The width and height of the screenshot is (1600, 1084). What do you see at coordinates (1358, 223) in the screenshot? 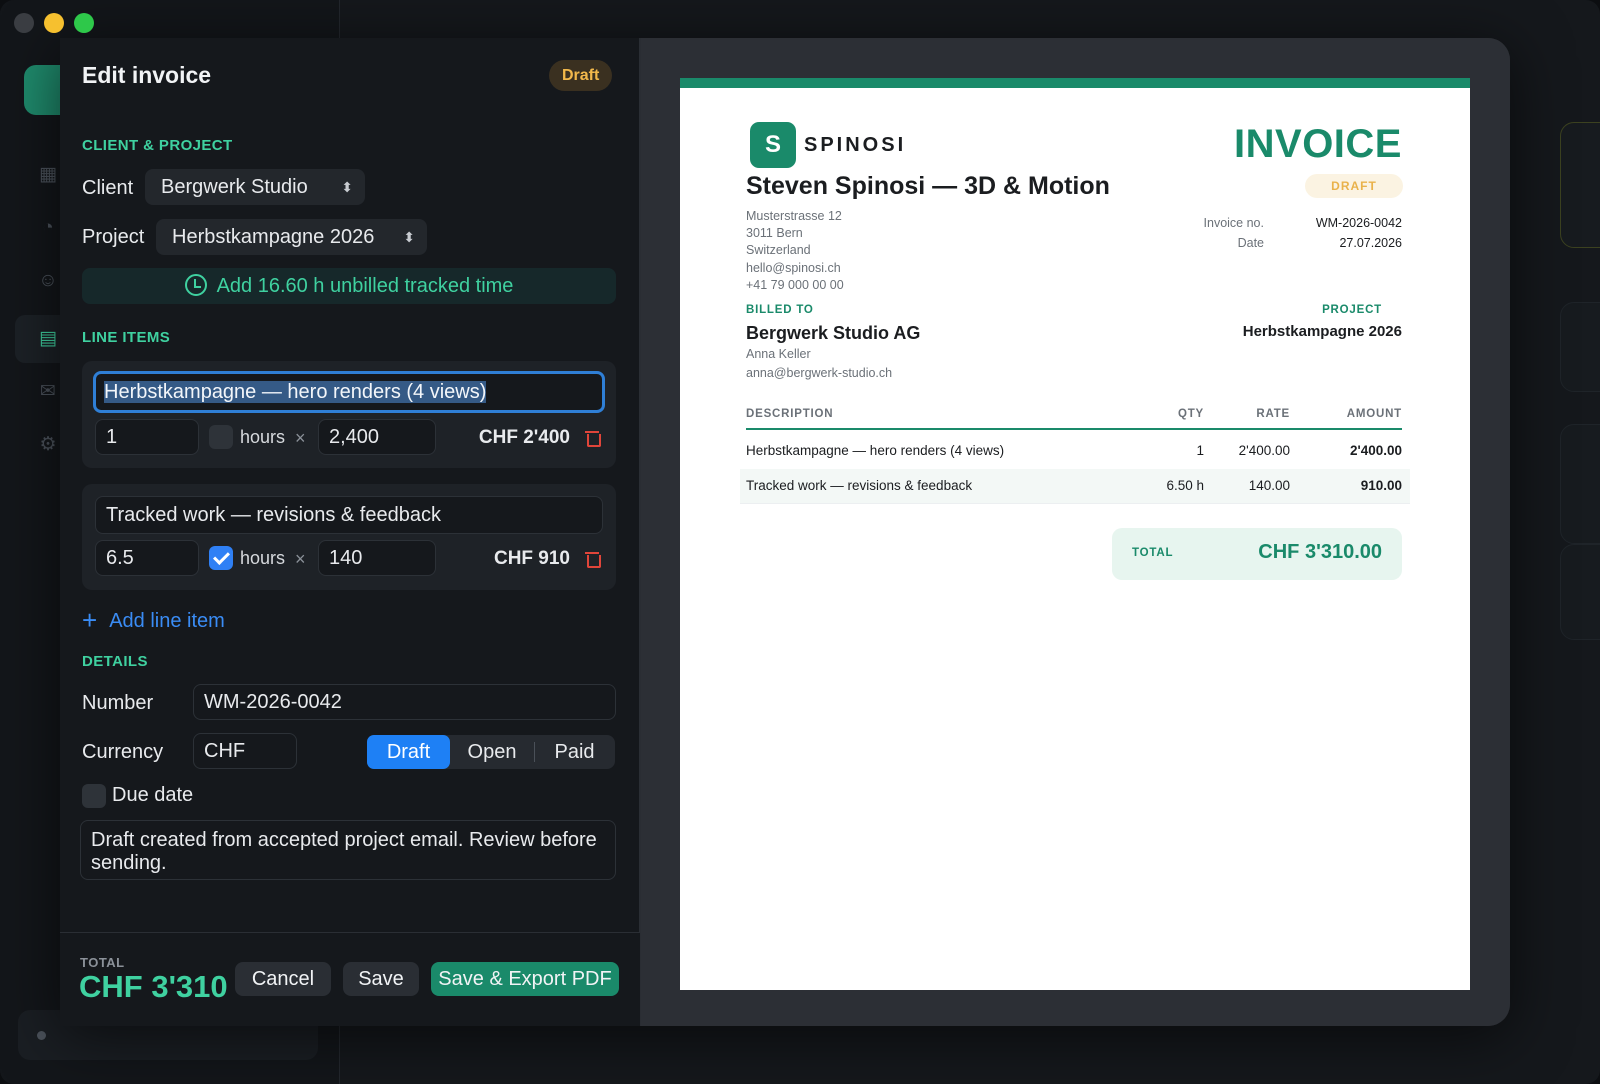
I see `invoice-number-value: WM-2026-0042` at bounding box center [1358, 223].